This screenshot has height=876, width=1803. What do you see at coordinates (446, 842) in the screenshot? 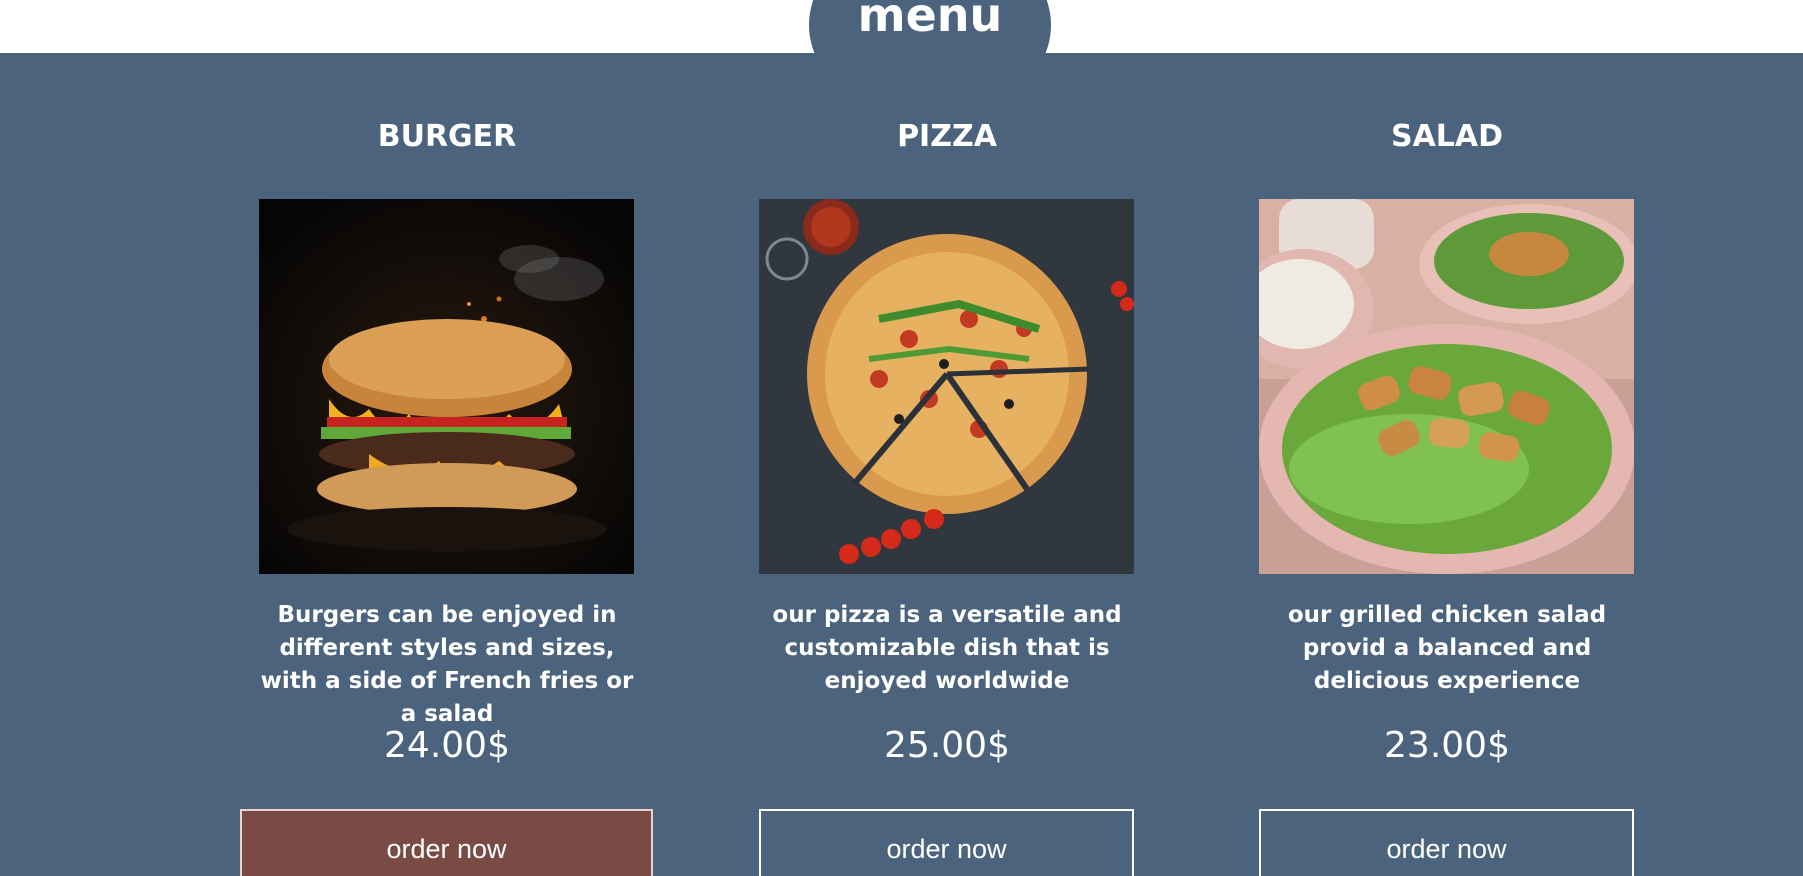
I see `order-now-button-burger: order now` at bounding box center [446, 842].